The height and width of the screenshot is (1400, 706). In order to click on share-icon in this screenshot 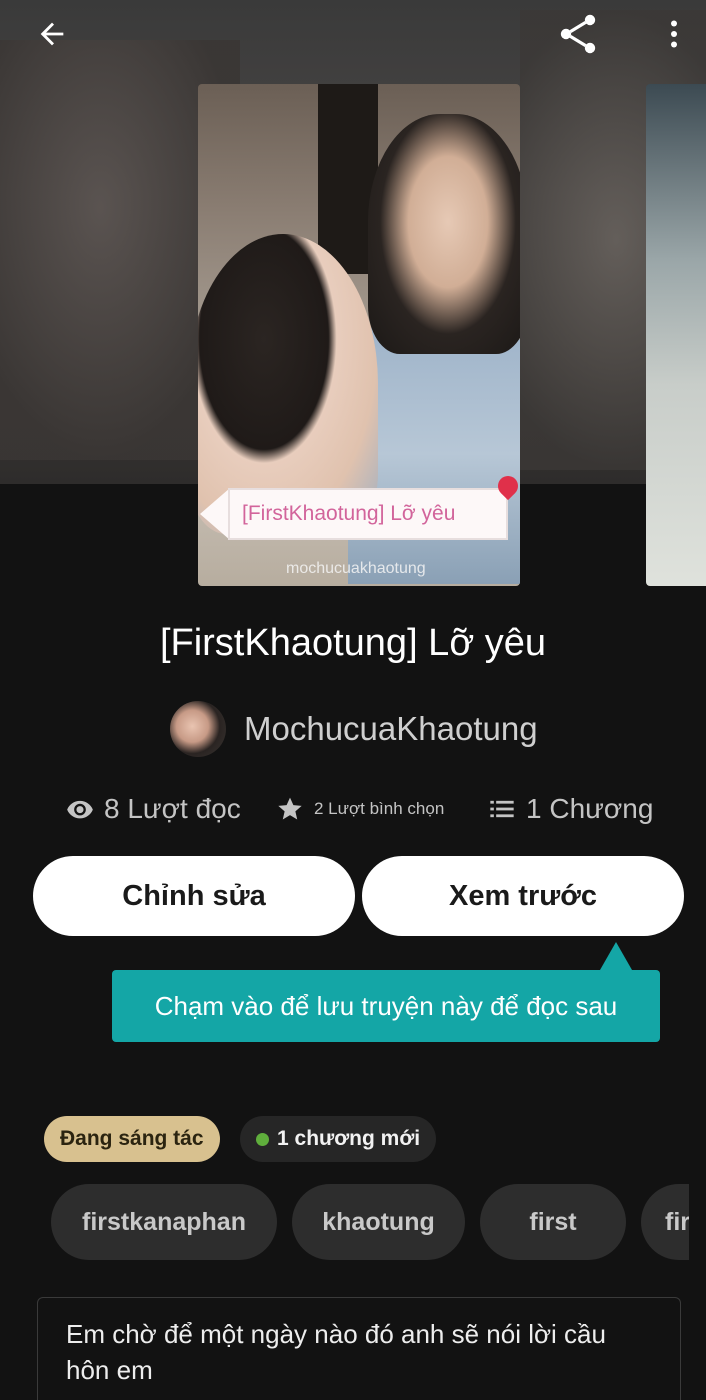, I will do `click(578, 34)`.